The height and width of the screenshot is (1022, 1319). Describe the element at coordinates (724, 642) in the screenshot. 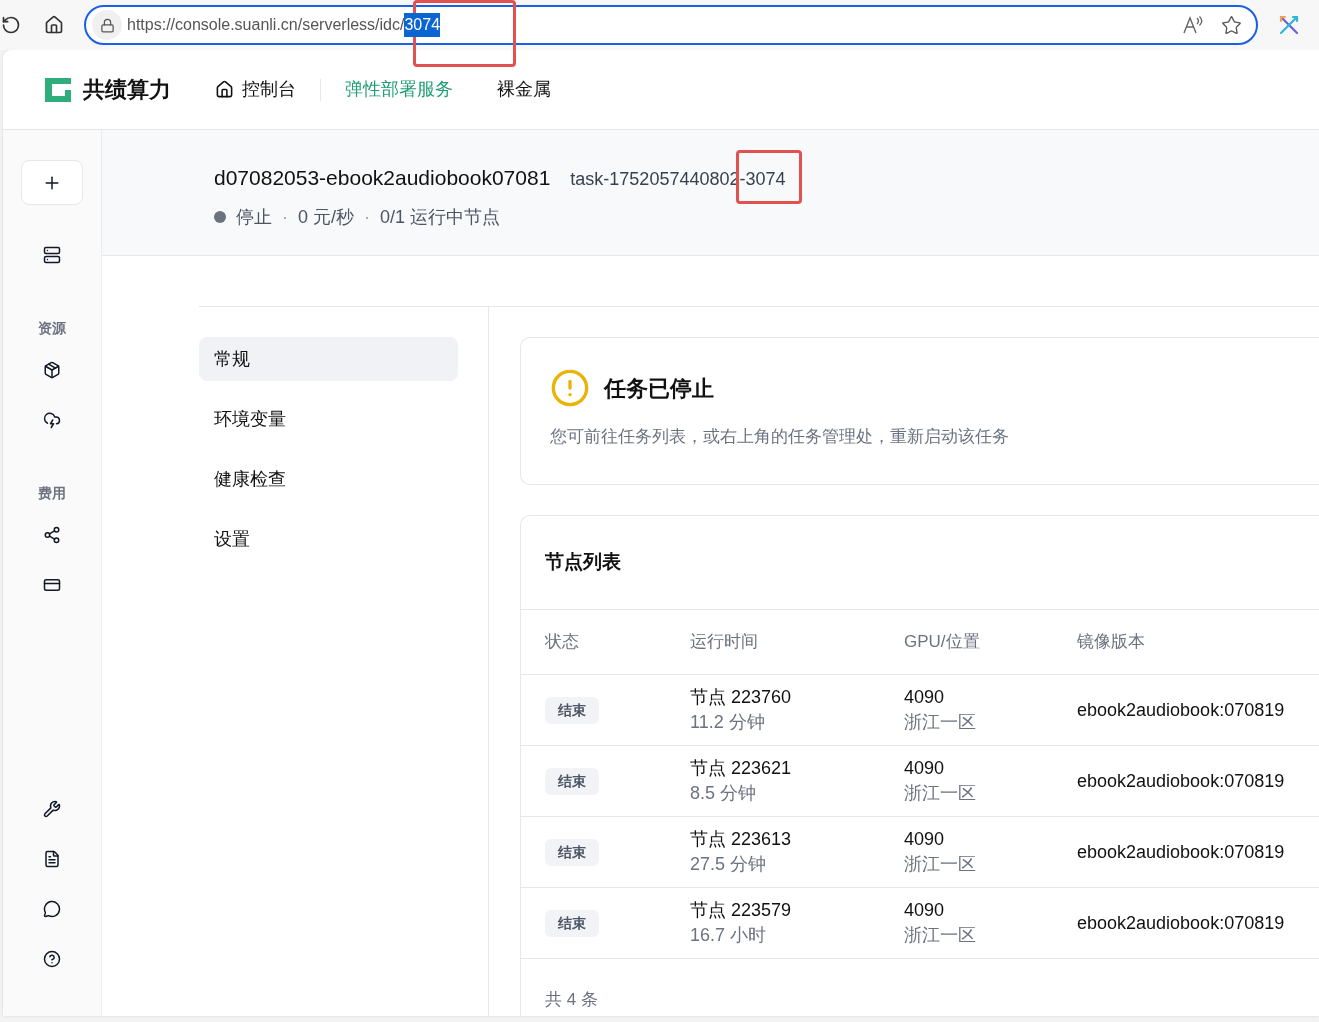

I see `column-header: 运行时间` at that location.